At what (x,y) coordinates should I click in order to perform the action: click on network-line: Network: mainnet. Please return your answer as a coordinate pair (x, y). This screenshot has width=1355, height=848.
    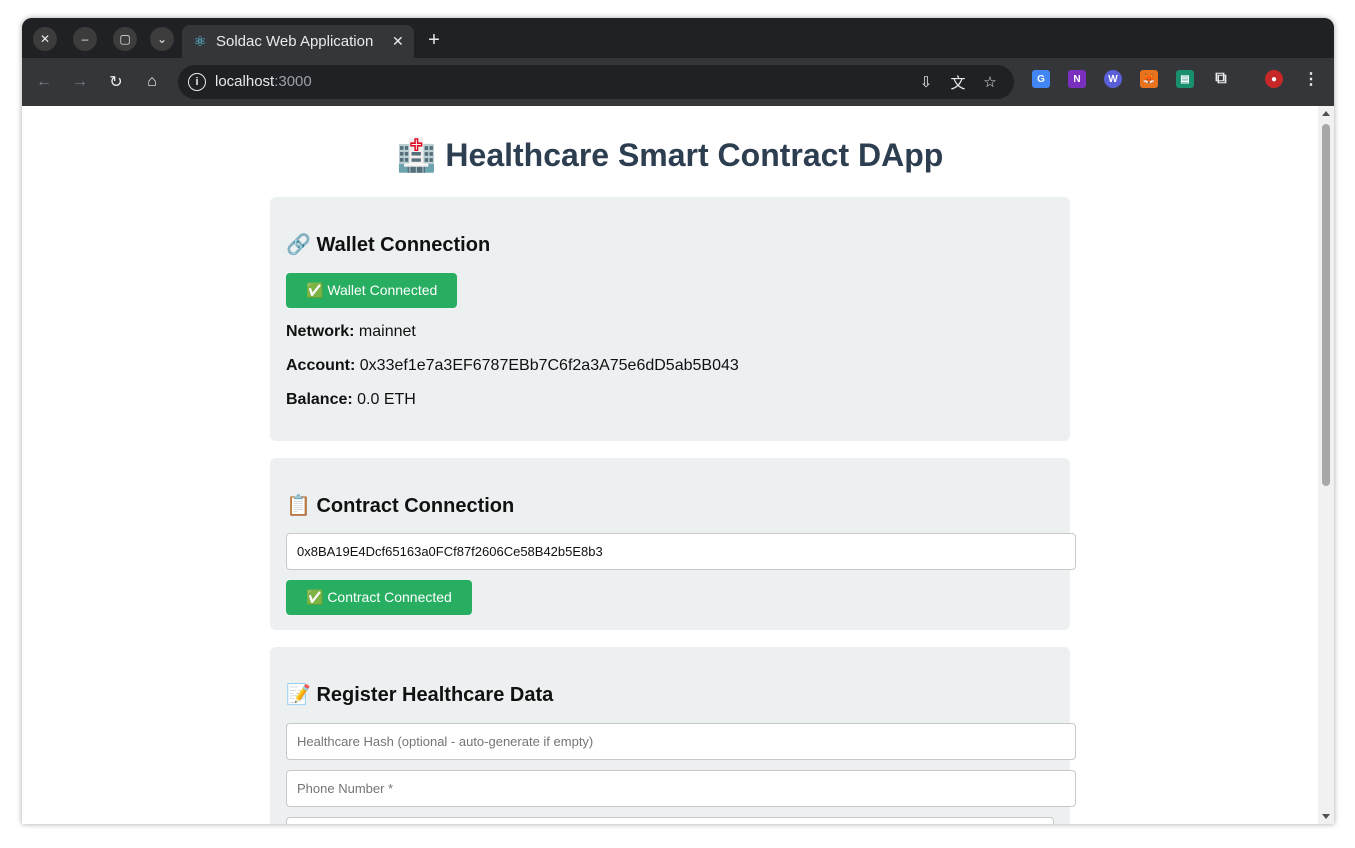
    Looking at the image, I should click on (351, 332).